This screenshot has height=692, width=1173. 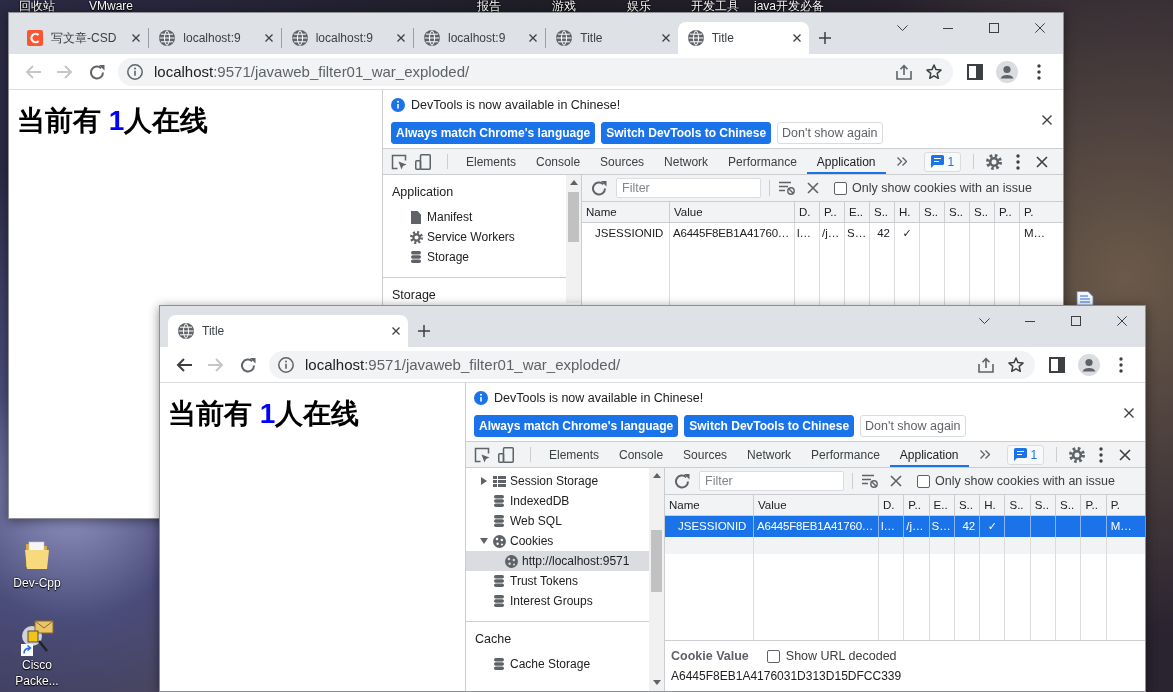 What do you see at coordinates (484, 481) in the screenshot?
I see `triangle-right-icon` at bounding box center [484, 481].